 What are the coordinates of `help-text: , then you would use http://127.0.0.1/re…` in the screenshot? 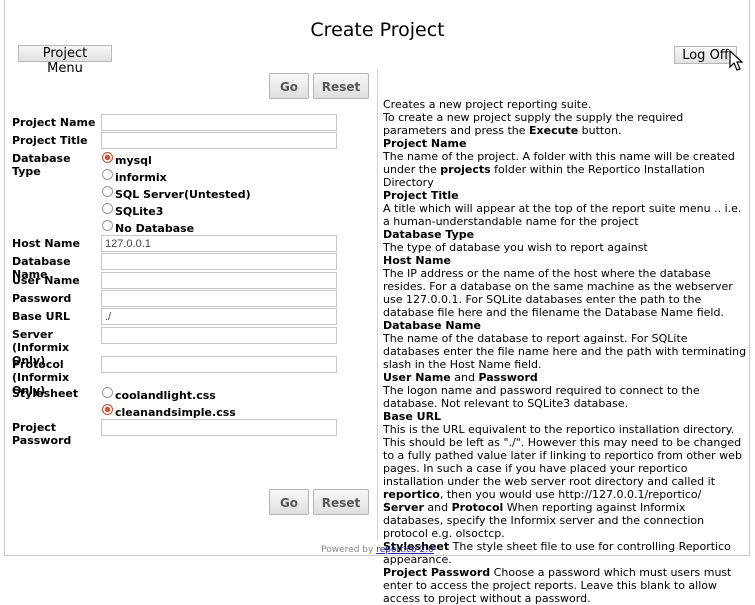 It's located at (570, 494).